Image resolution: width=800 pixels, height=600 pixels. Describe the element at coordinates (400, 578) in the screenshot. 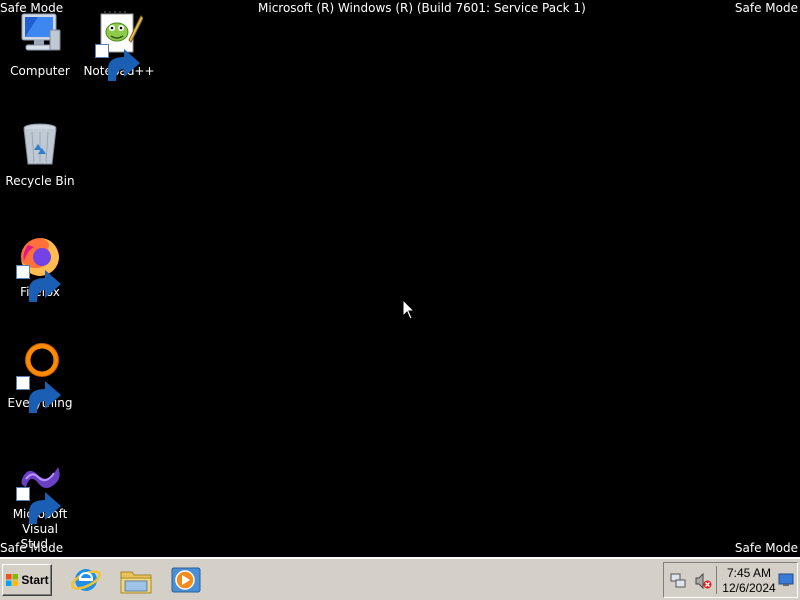

I see `taskbar: Start 7:45 AM 12/6/2024` at that location.